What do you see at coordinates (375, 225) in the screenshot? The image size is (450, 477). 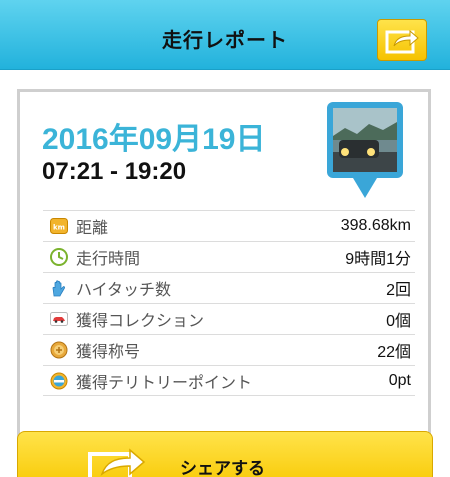 I see `stat-value: 398.68km` at bounding box center [375, 225].